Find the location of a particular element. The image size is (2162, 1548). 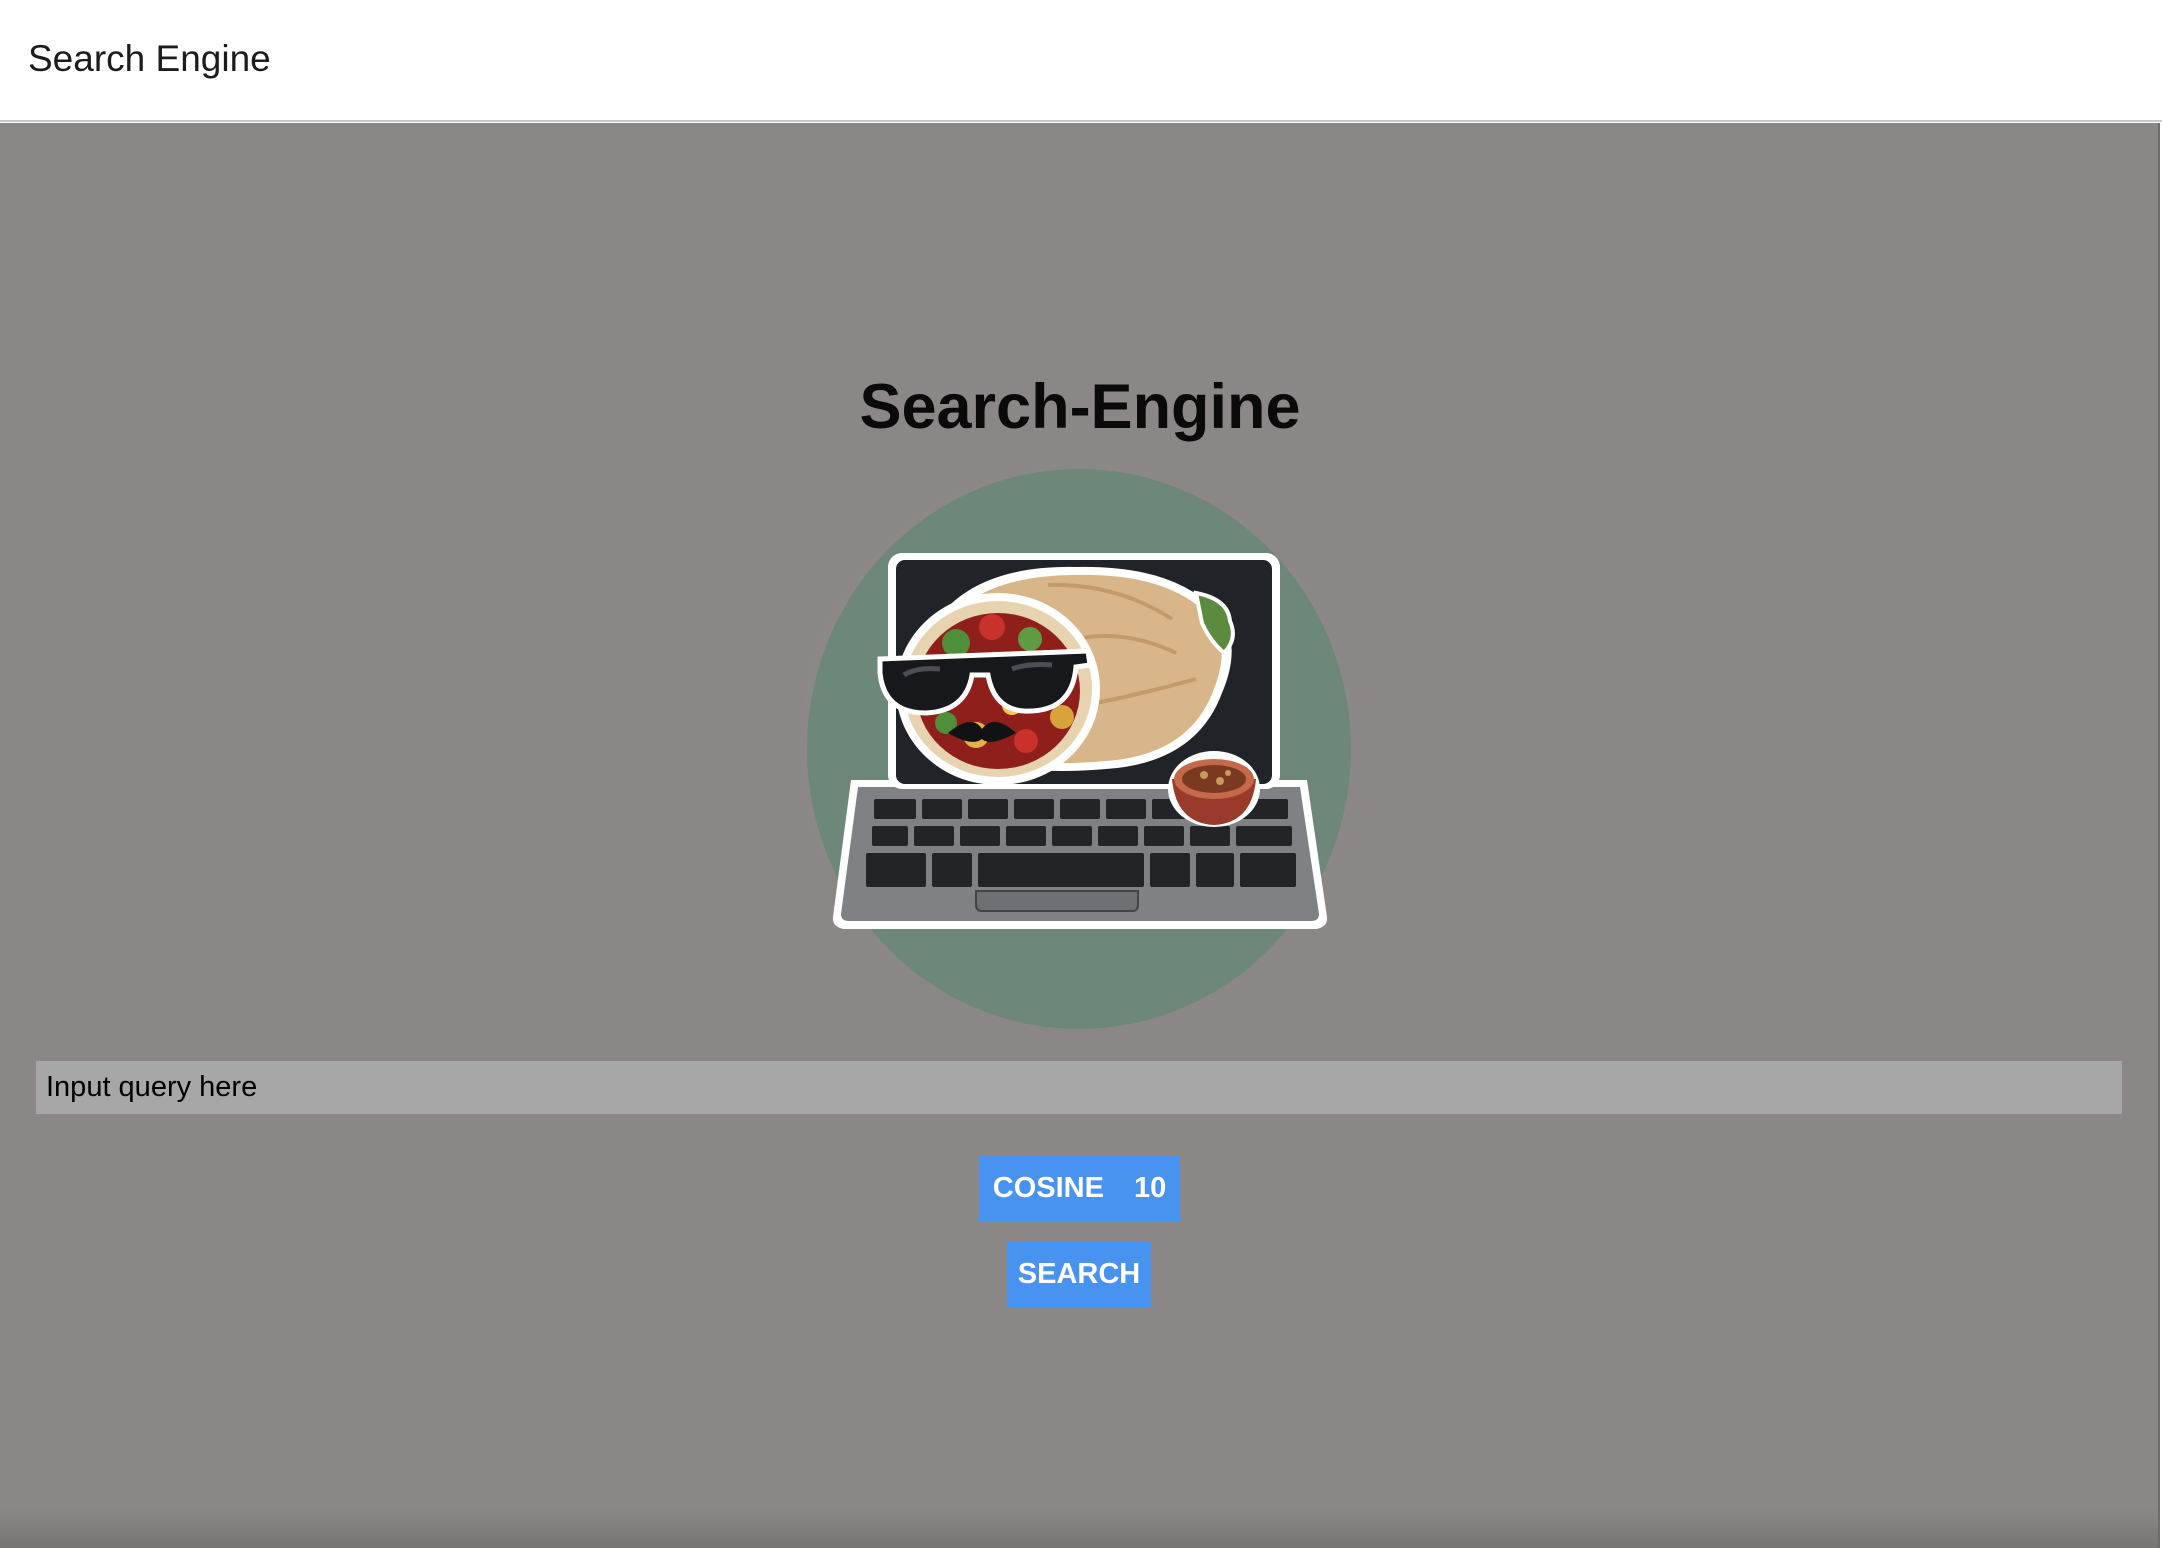

bottom-shadow is located at coordinates (1079, 1528).